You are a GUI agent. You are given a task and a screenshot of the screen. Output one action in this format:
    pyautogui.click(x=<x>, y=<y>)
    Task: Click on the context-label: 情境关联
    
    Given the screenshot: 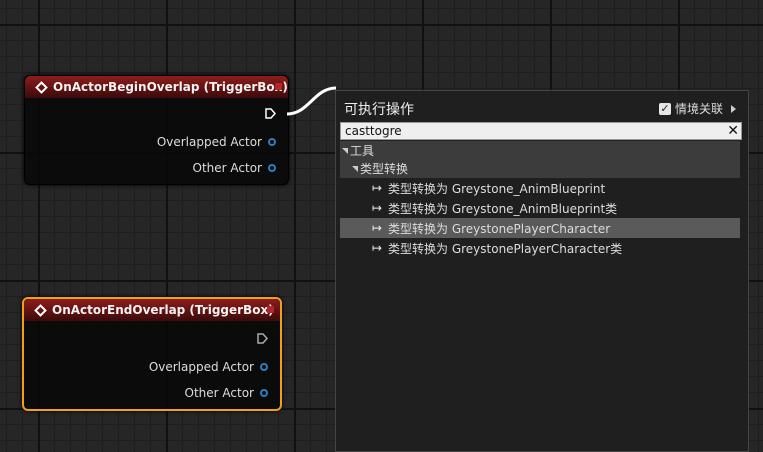 What is the action you would take?
    pyautogui.click(x=698, y=109)
    